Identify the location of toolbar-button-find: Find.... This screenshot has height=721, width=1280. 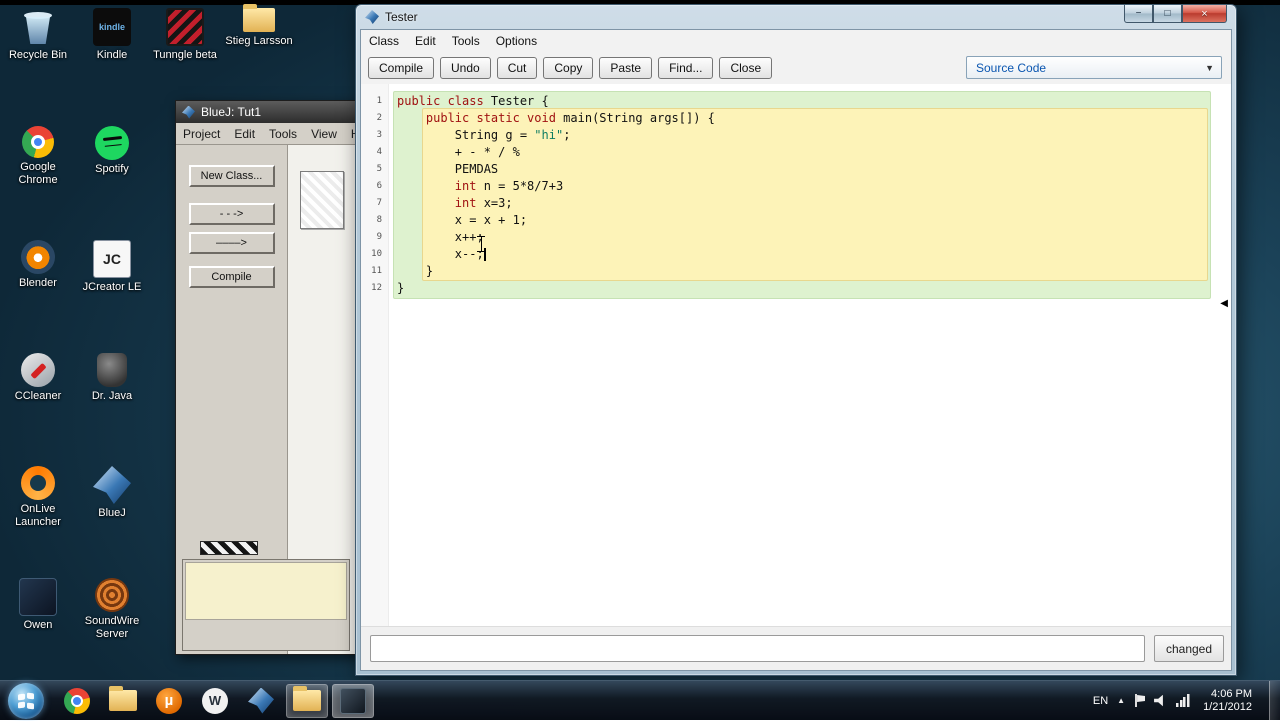
(685, 68).